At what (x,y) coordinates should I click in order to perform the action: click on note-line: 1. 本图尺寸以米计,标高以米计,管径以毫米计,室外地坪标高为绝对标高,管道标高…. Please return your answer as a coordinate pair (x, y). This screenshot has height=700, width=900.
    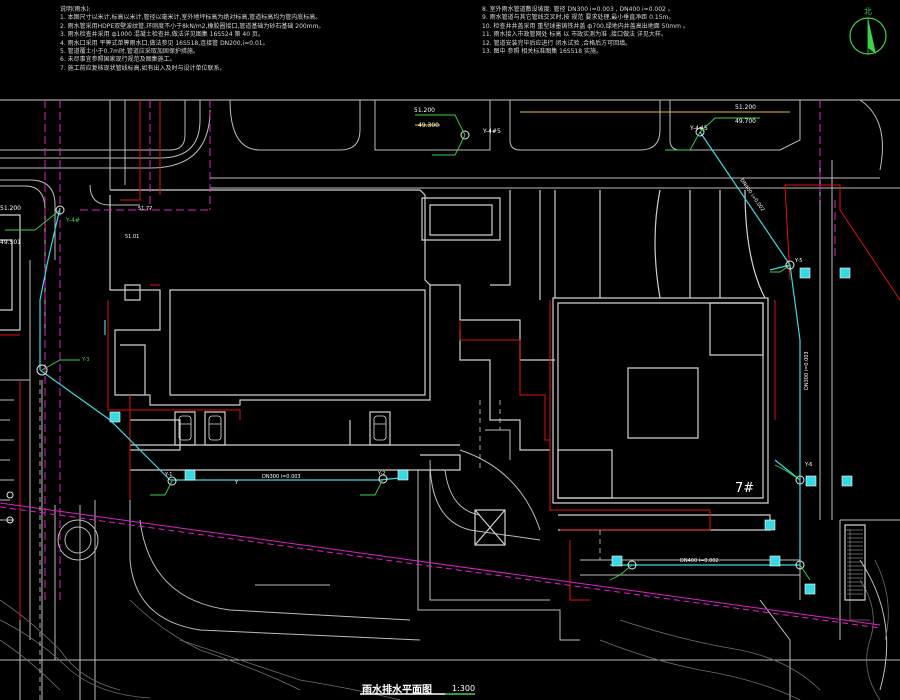
    Looking at the image, I should click on (191, 18).